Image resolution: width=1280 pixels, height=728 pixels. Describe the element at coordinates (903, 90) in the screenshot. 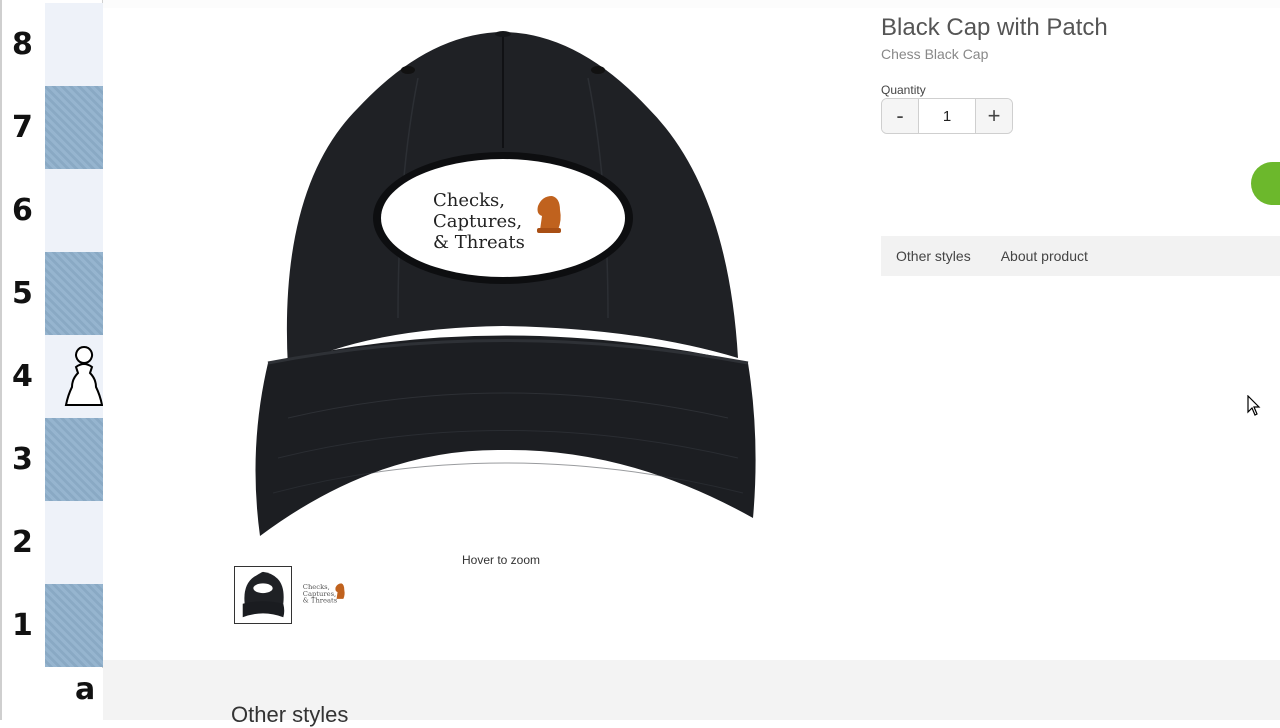

I see `quantity-label: Quantity` at that location.